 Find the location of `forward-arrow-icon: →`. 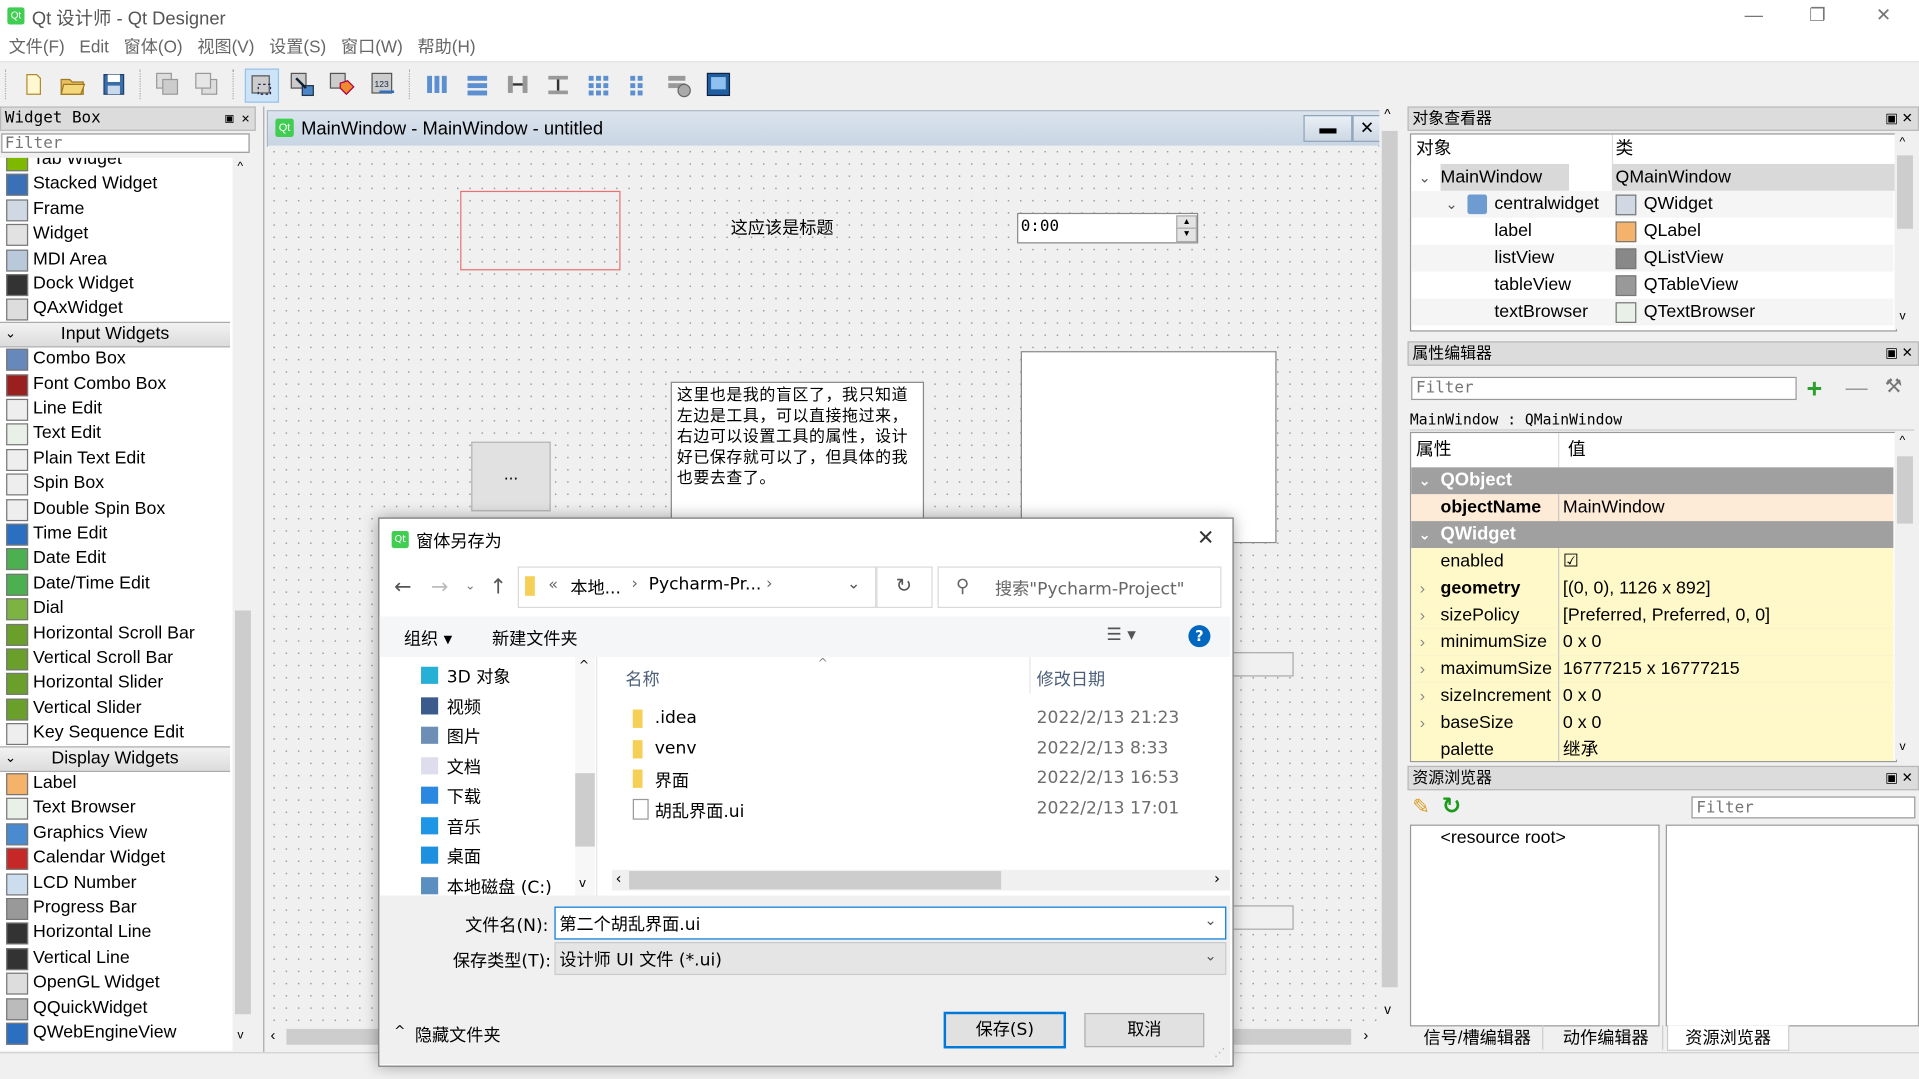

forward-arrow-icon: → is located at coordinates (439, 587).